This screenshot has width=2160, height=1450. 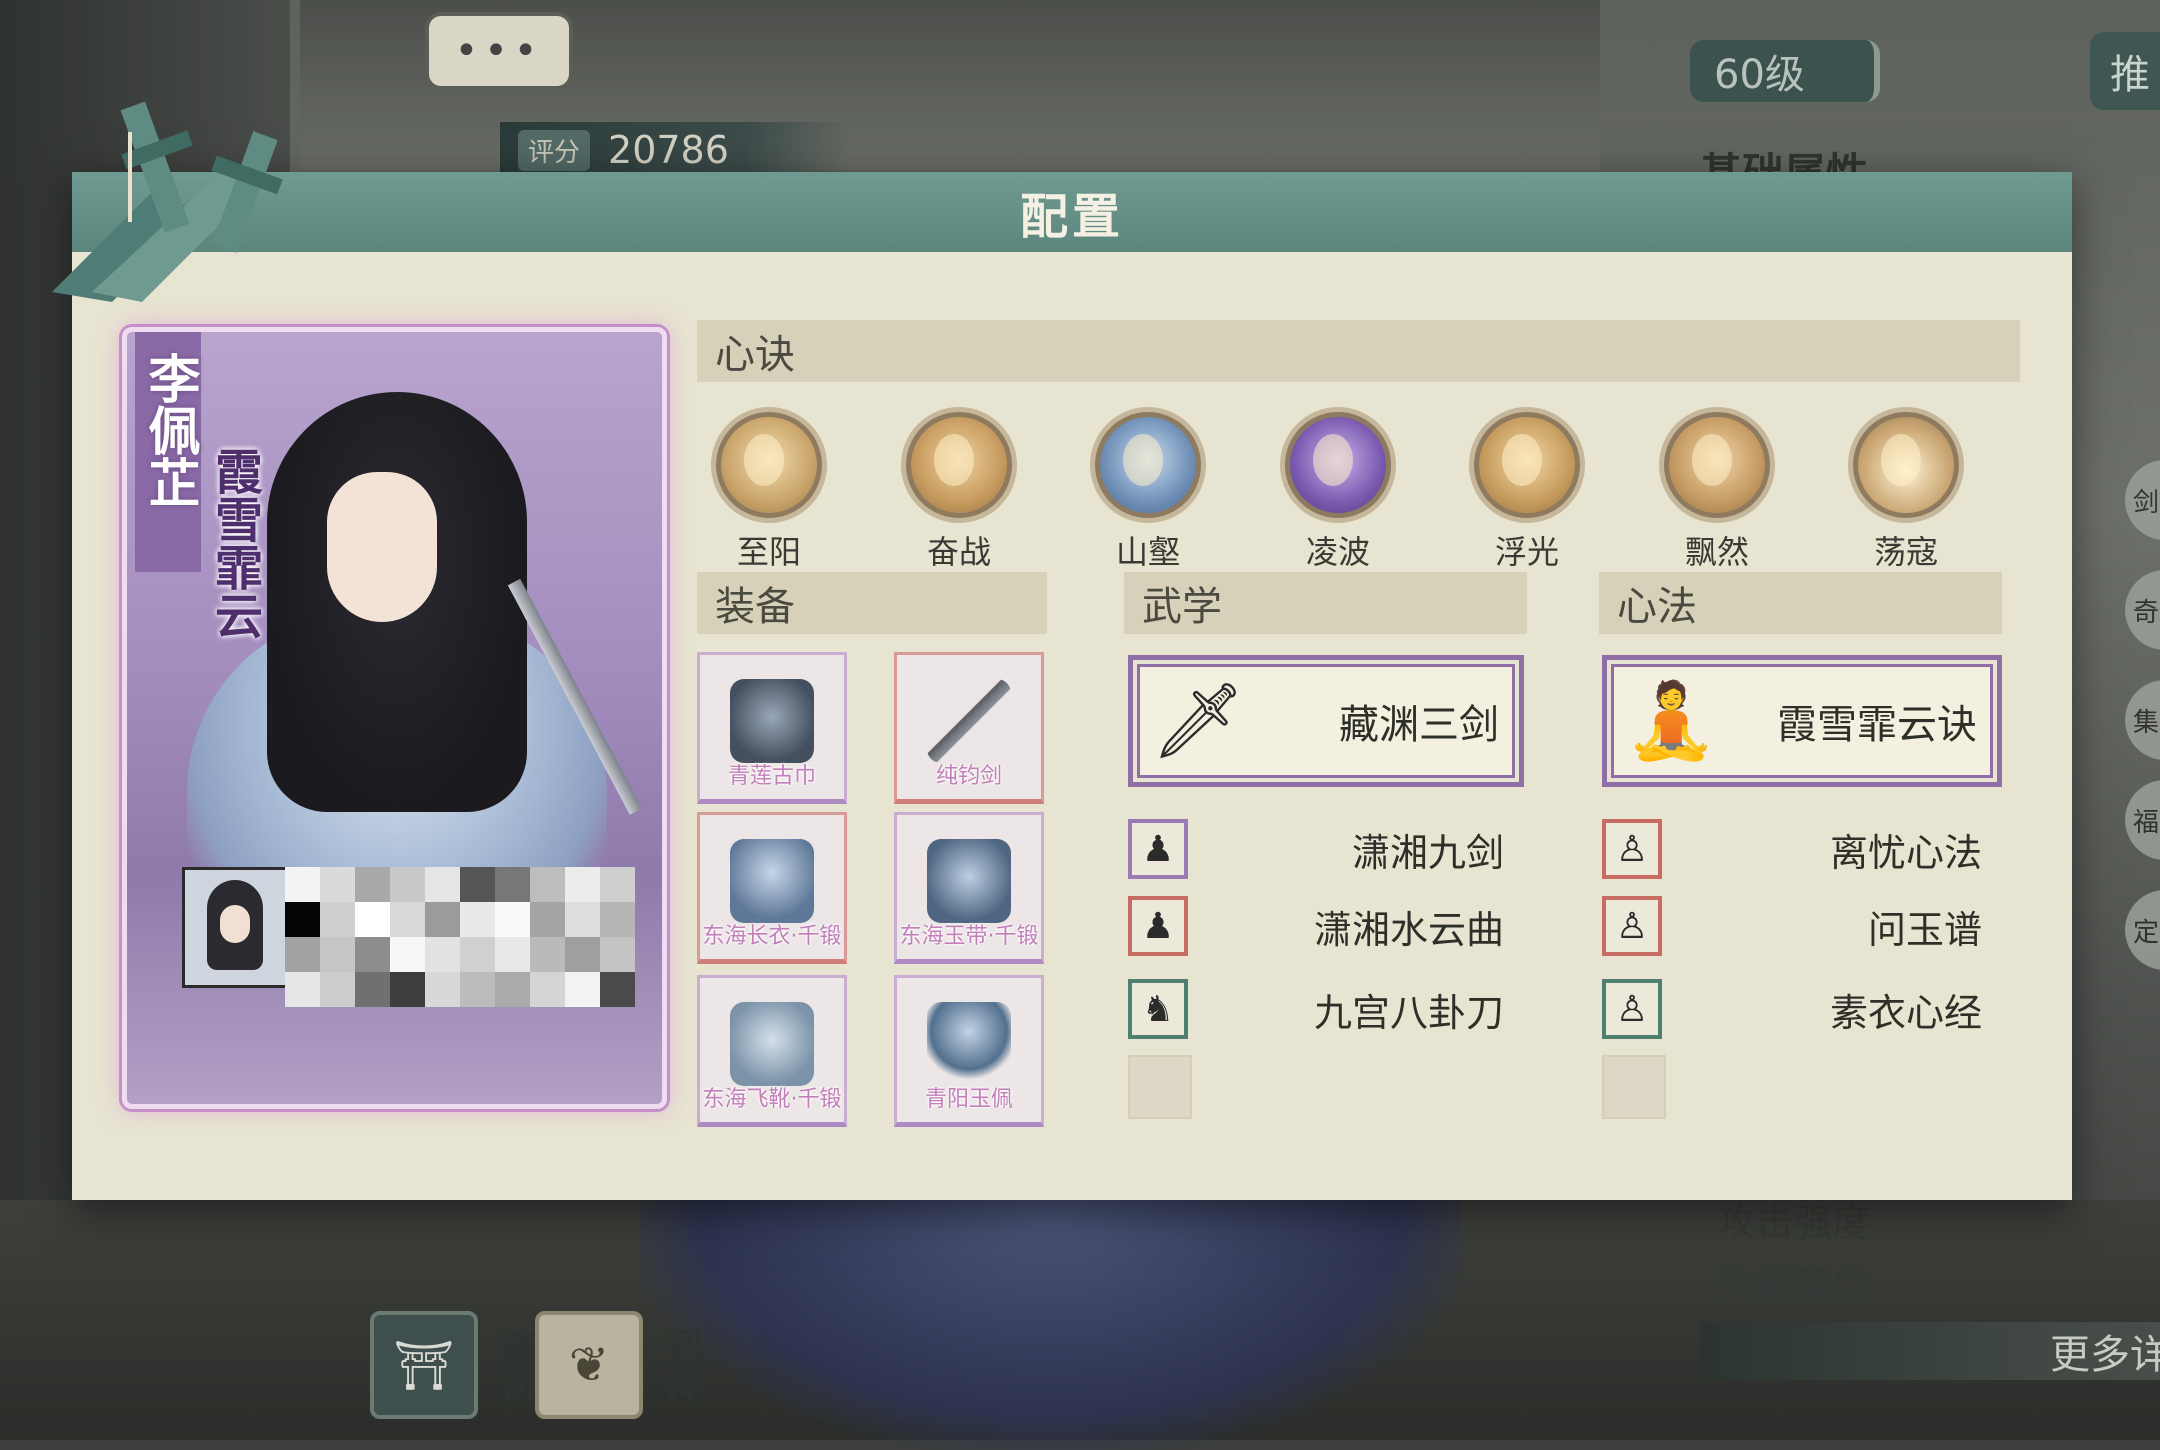 I want to click on equip-name: 东海长衣·千锻, so click(x=772, y=936).